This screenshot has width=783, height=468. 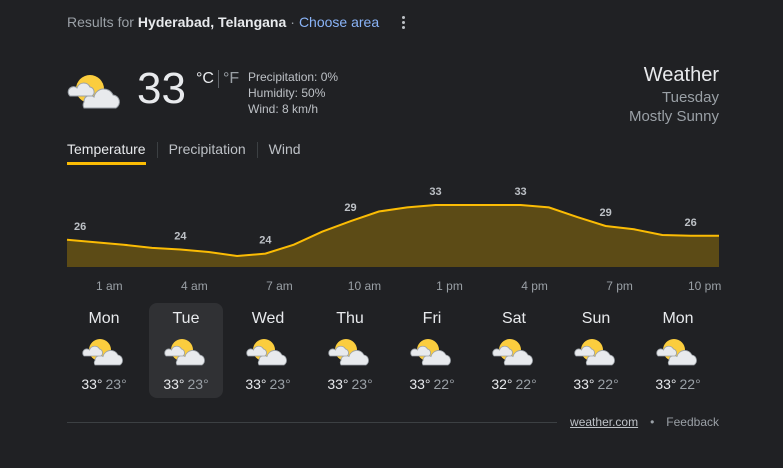 What do you see at coordinates (432, 318) in the screenshot?
I see `forecast-day-name: Fri` at bounding box center [432, 318].